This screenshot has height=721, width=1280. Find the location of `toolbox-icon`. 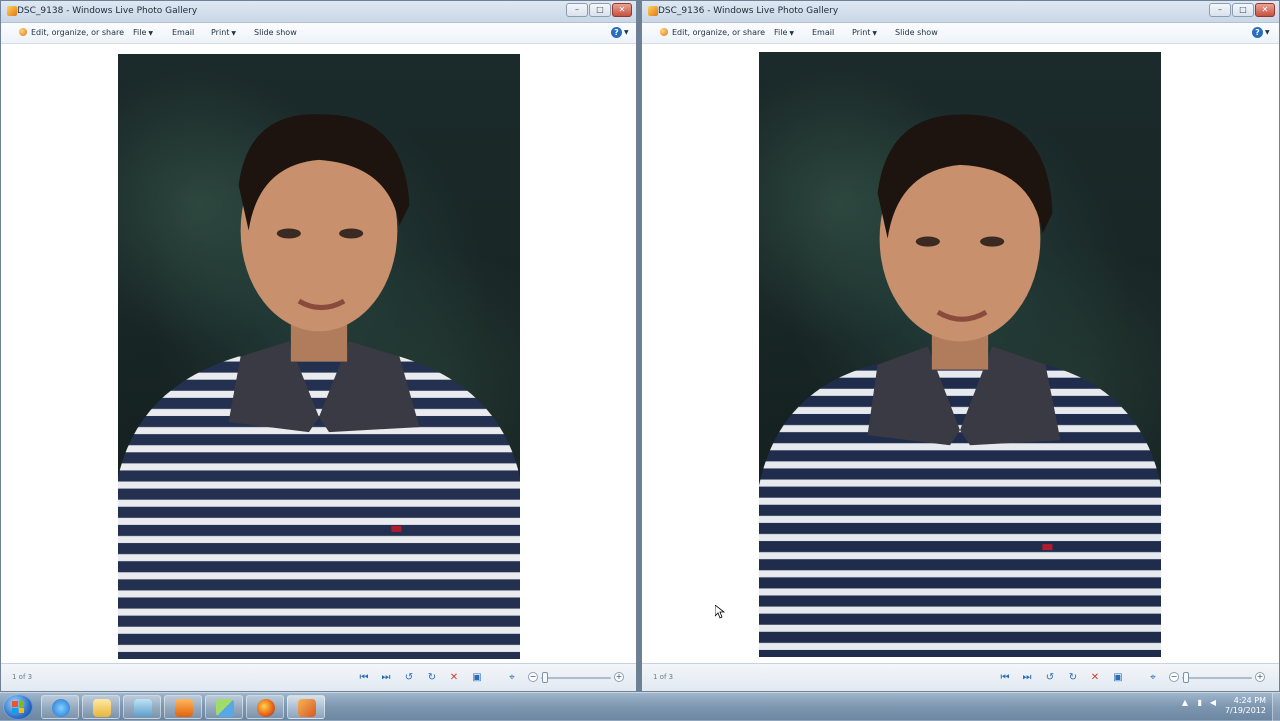

toolbox-icon is located at coordinates (307, 708).